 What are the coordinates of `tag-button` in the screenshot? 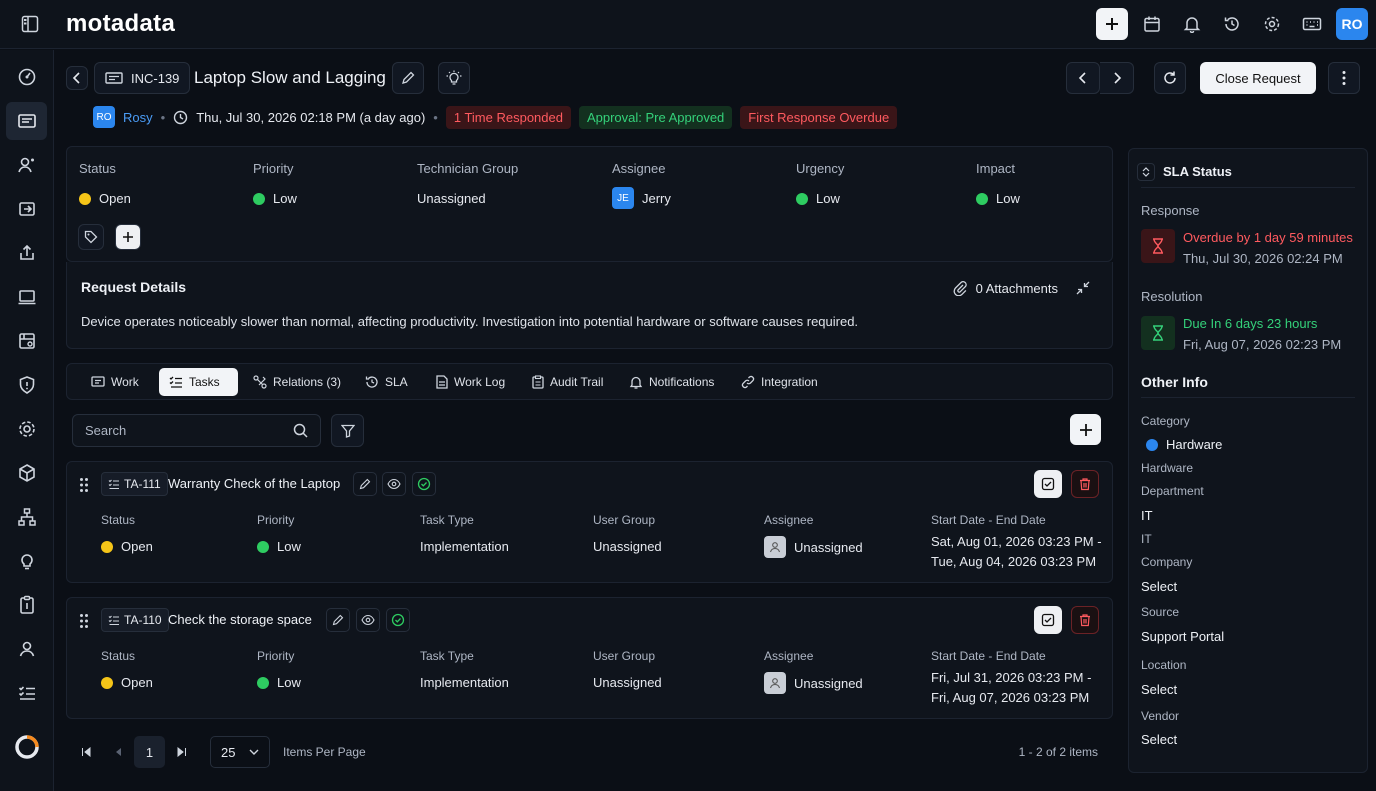 It's located at (91, 237).